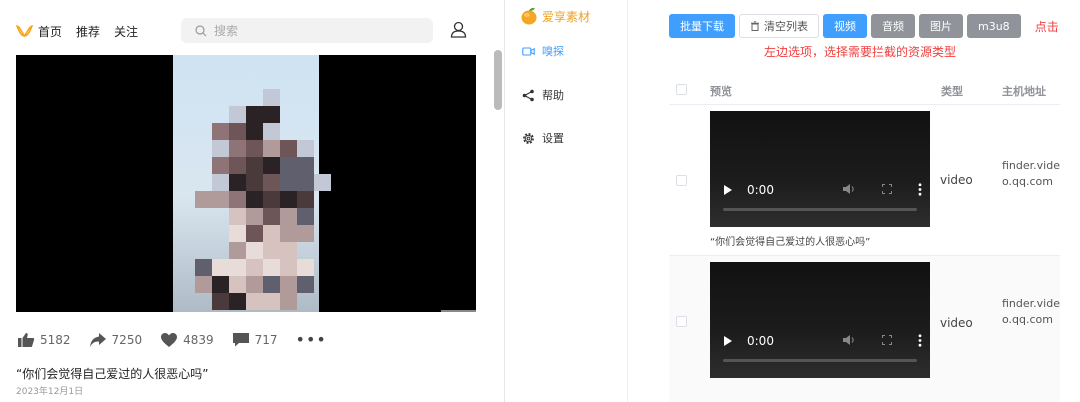 The width and height of the screenshot is (1080, 402). What do you see at coordinates (44, 340) in the screenshot?
I see `like-button: 5182` at bounding box center [44, 340].